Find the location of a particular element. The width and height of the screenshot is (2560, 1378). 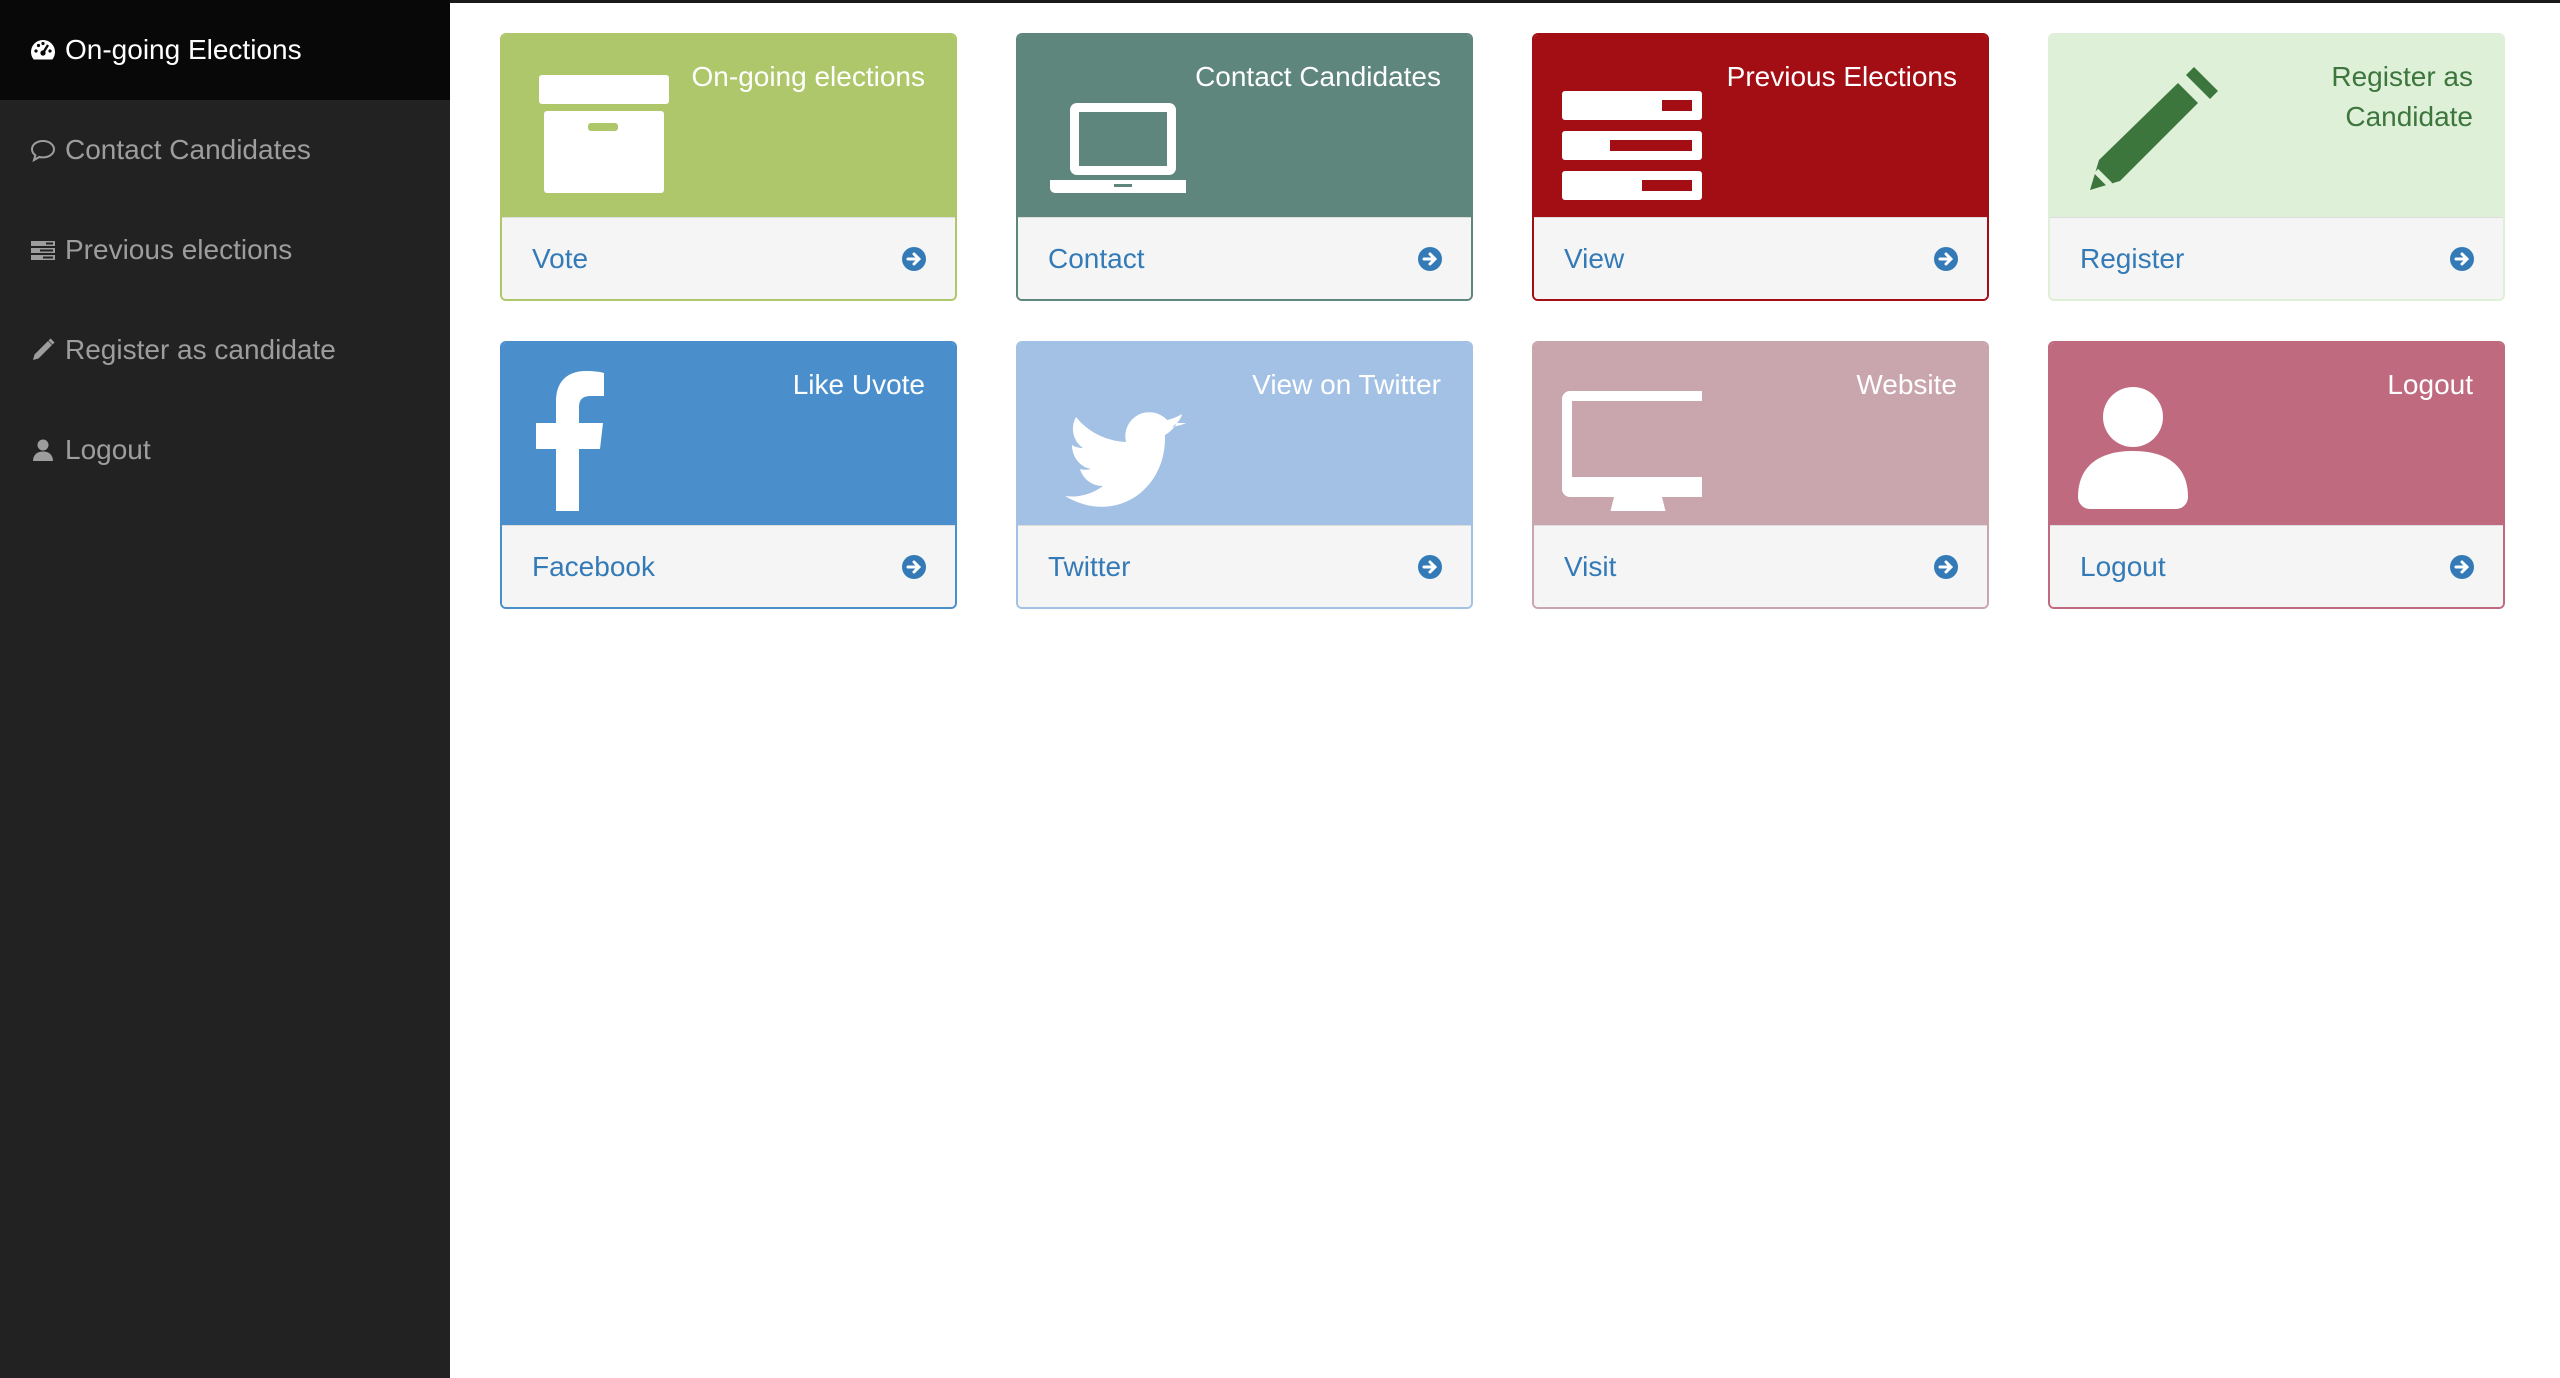

panel-contact-candidates: Contact Candidates Contact is located at coordinates (1244, 167).